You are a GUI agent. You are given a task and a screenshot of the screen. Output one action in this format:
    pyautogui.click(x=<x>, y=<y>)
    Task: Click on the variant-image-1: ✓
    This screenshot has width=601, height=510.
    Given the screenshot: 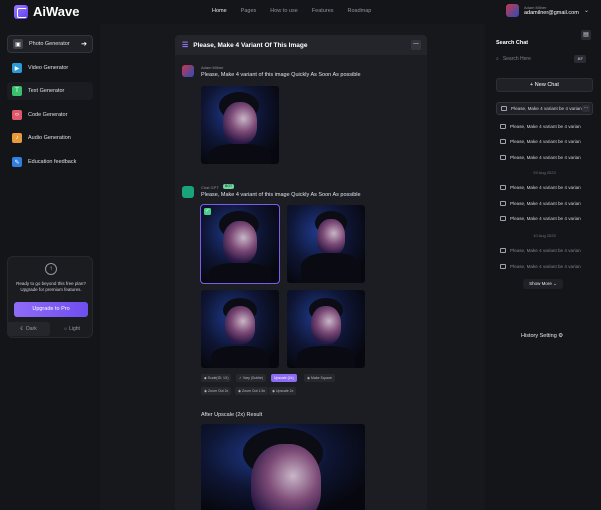 What is the action you would take?
    pyautogui.click(x=240, y=244)
    